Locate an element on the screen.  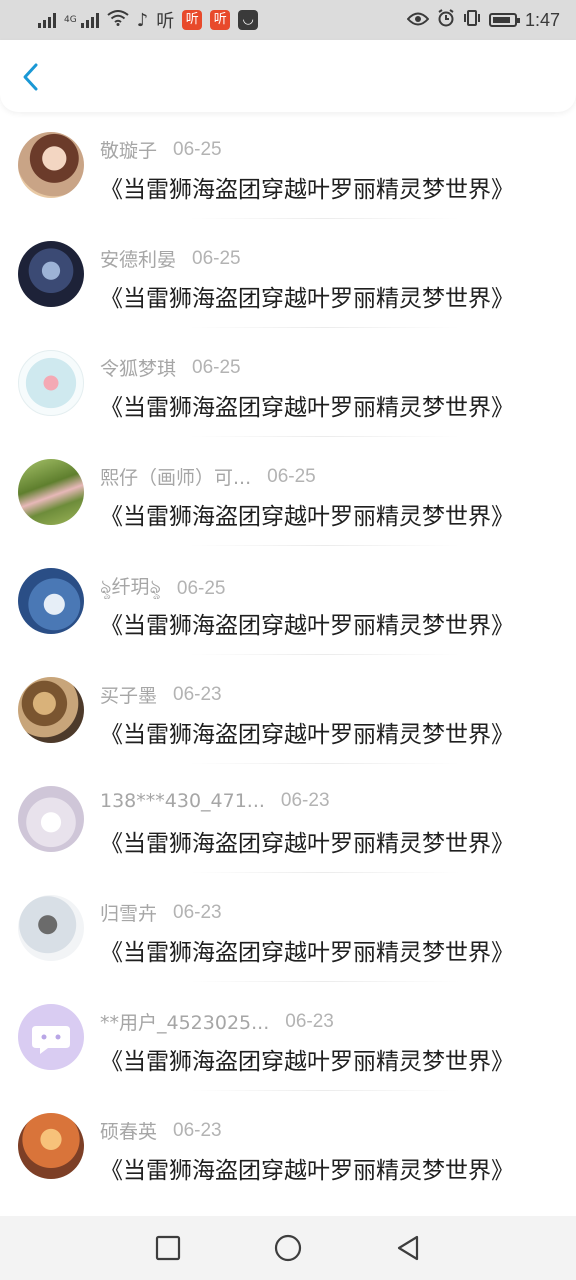
notification-app-icon: ◡ is located at coordinates (248, 20).